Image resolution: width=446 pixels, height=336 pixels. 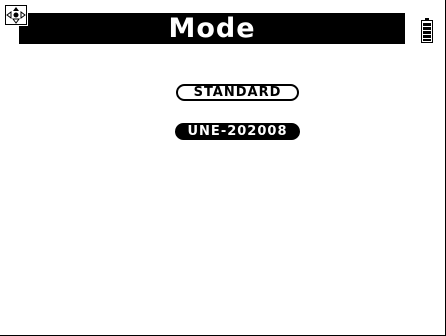 What do you see at coordinates (237, 131) in the screenshot?
I see `mode-option-une-202008: UNE-202008` at bounding box center [237, 131].